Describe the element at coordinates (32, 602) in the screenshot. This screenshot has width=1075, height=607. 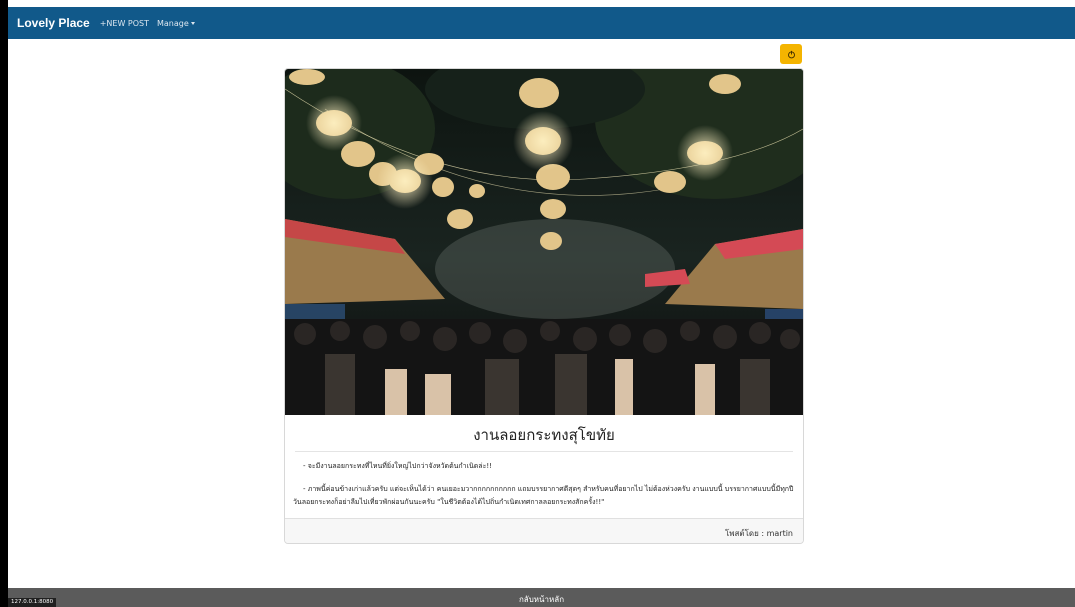
I see `status-bar-url: 127.0.0.1:8080` at that location.